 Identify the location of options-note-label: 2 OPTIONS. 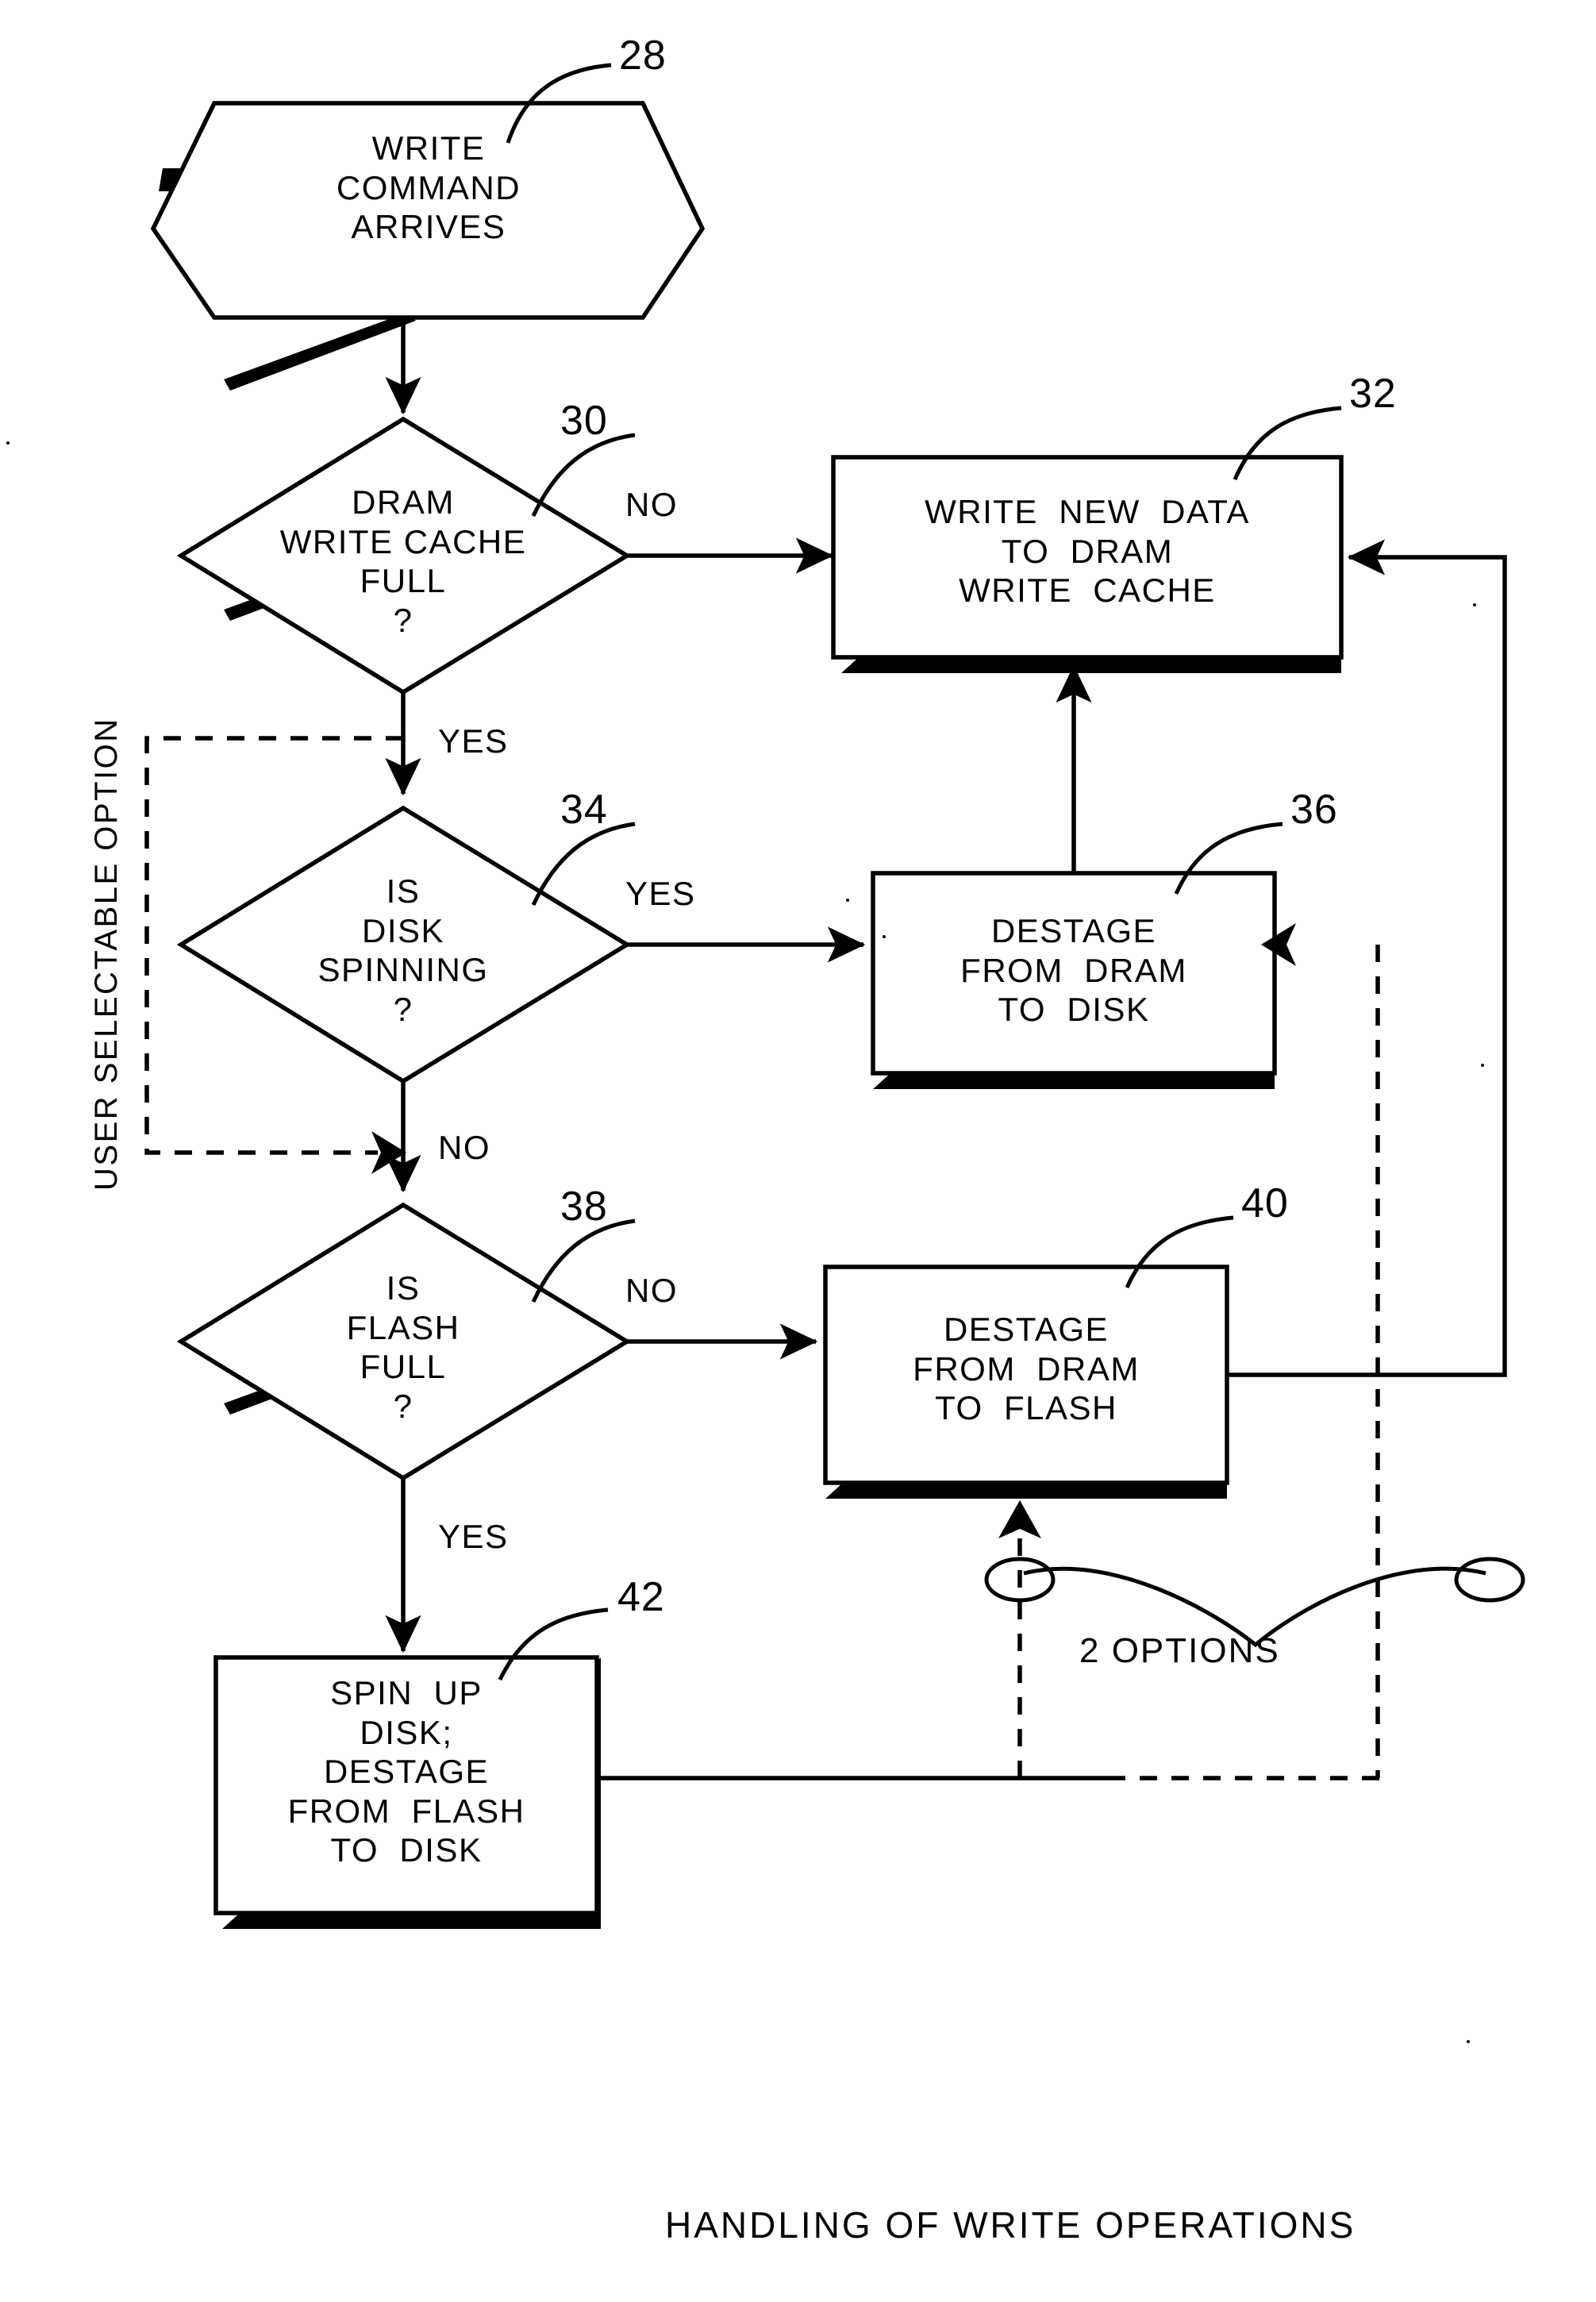
(1179, 1651).